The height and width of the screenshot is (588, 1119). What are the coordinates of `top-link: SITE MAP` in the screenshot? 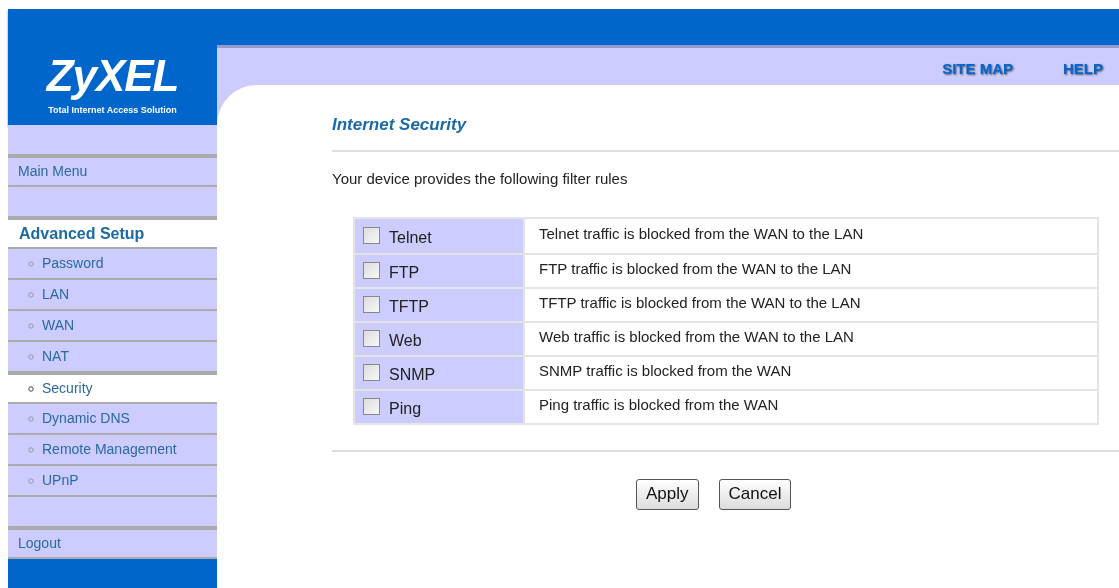 It's located at (977, 69).